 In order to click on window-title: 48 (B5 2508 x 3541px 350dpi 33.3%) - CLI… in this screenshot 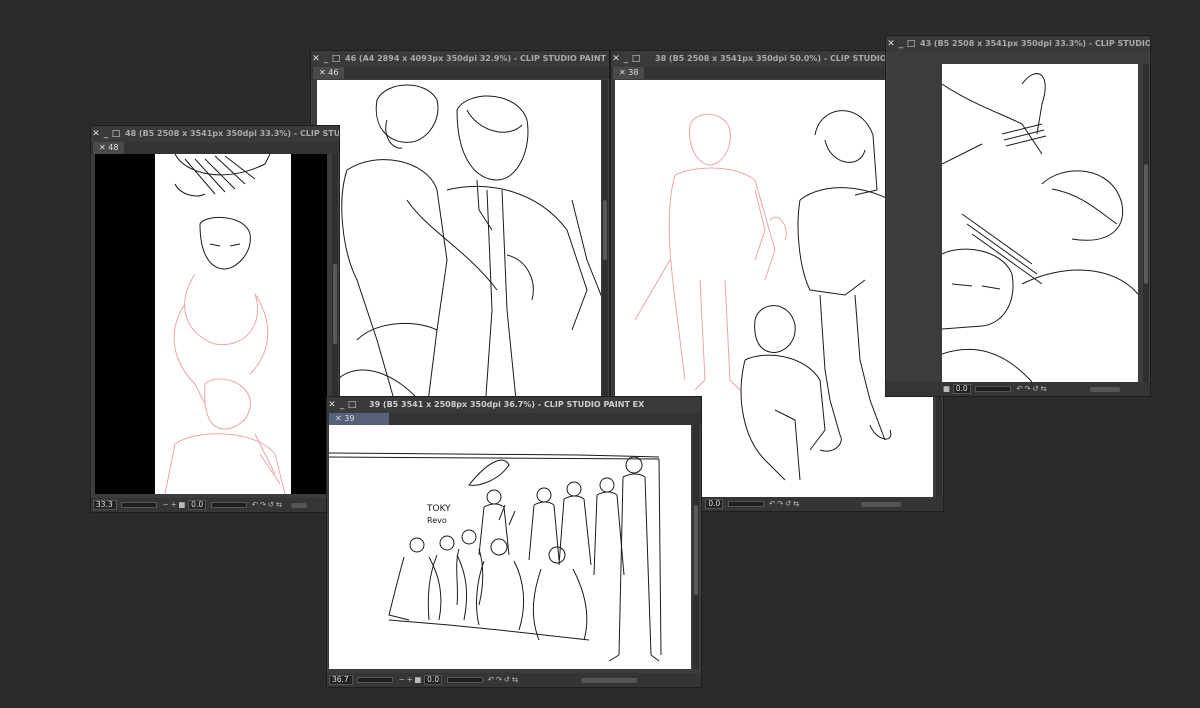, I will do `click(232, 133)`.